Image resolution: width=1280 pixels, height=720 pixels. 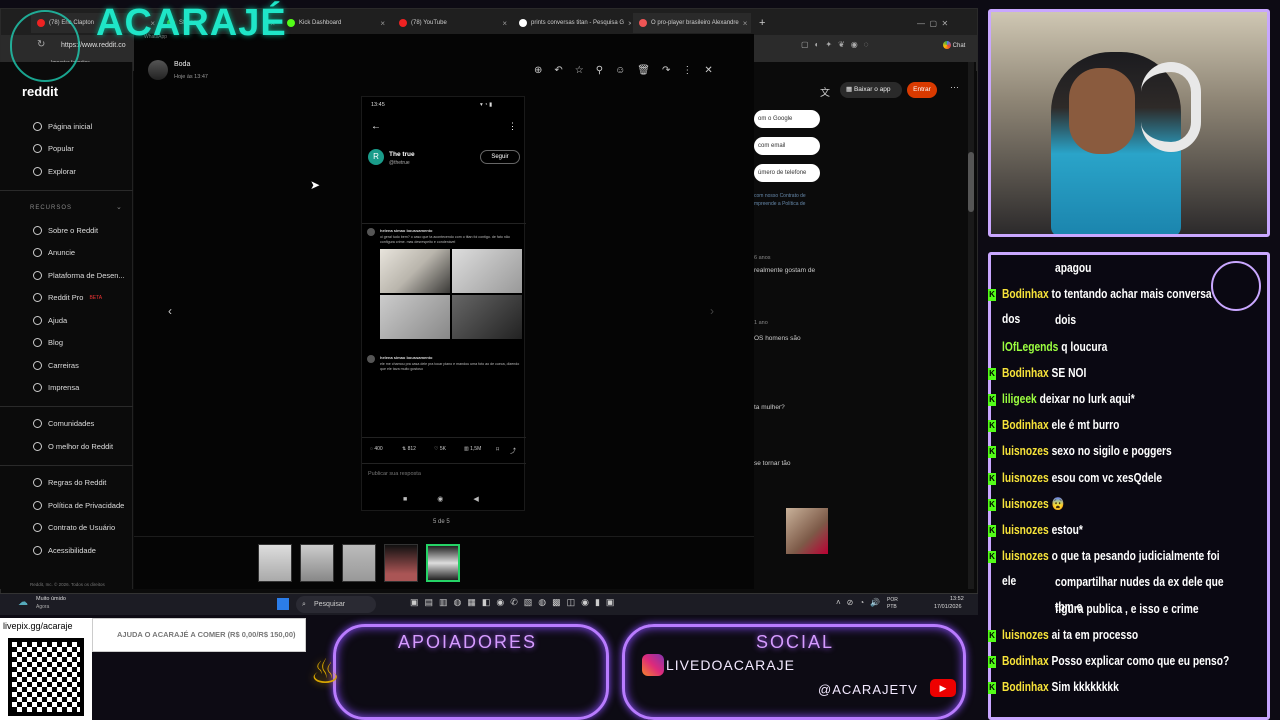 What do you see at coordinates (825, 91) in the screenshot?
I see `translate-icon: 文` at bounding box center [825, 91].